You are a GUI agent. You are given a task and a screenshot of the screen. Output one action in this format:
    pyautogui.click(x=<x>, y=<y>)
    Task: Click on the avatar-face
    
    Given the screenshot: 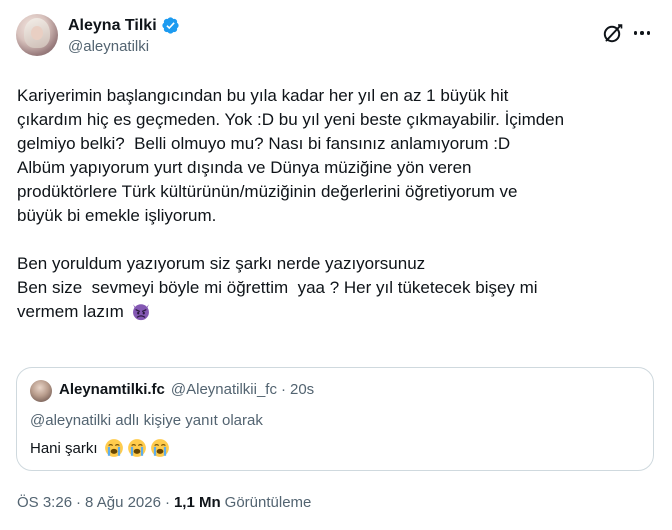 What is the action you would take?
    pyautogui.click(x=37, y=33)
    